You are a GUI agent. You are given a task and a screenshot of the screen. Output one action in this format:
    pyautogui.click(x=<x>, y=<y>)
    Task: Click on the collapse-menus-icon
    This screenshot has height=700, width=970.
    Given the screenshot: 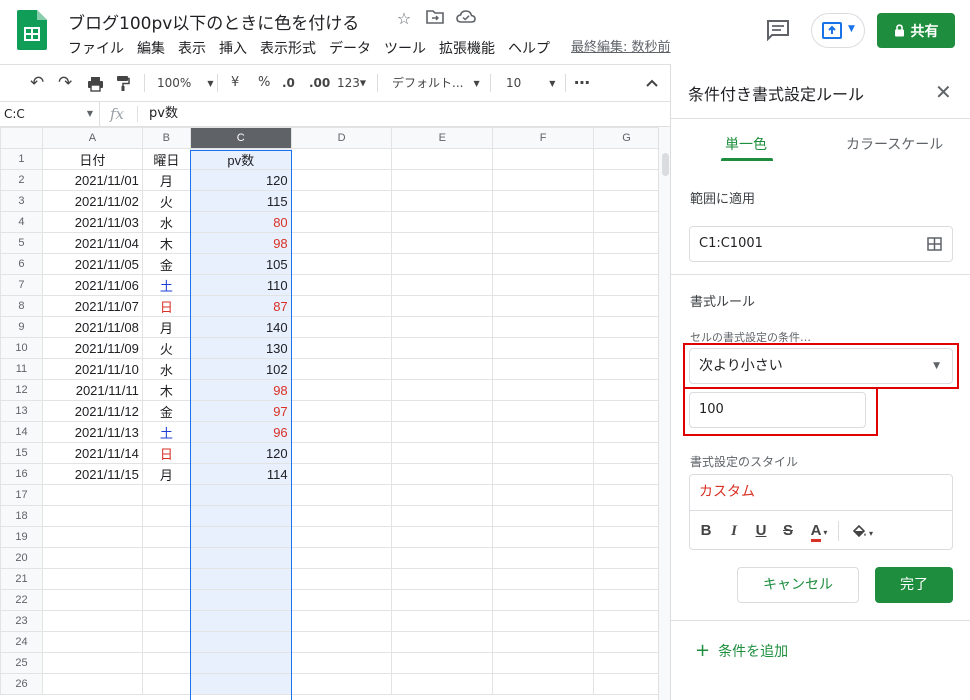 What is the action you would take?
    pyautogui.click(x=652, y=83)
    